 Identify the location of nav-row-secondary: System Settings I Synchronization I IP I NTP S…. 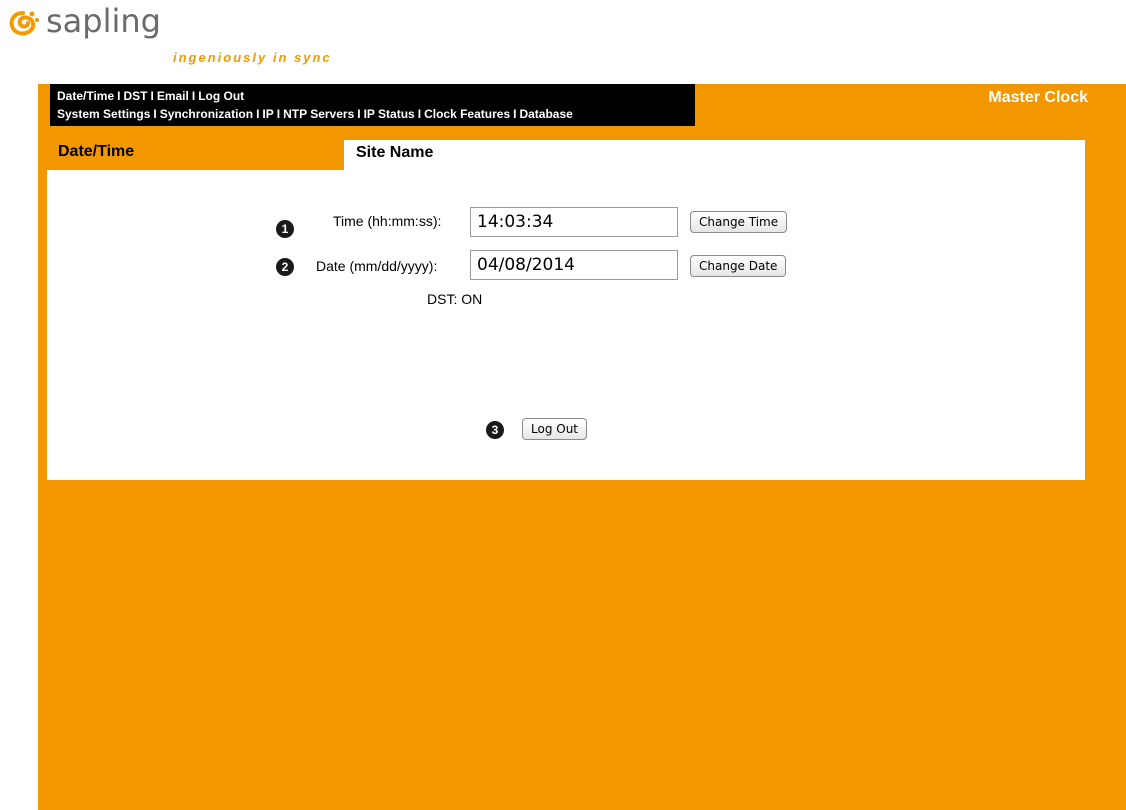
(315, 114).